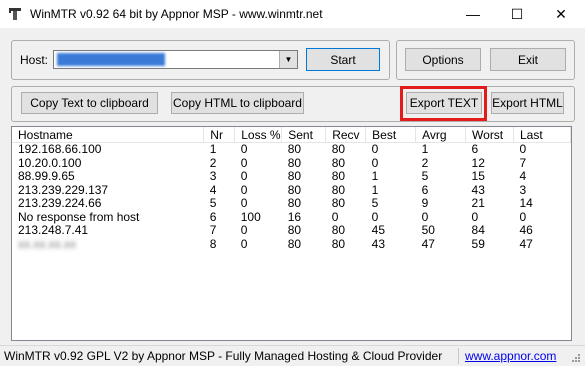  I want to click on copy-text-button: Copy Text to clipboard, so click(89, 103).